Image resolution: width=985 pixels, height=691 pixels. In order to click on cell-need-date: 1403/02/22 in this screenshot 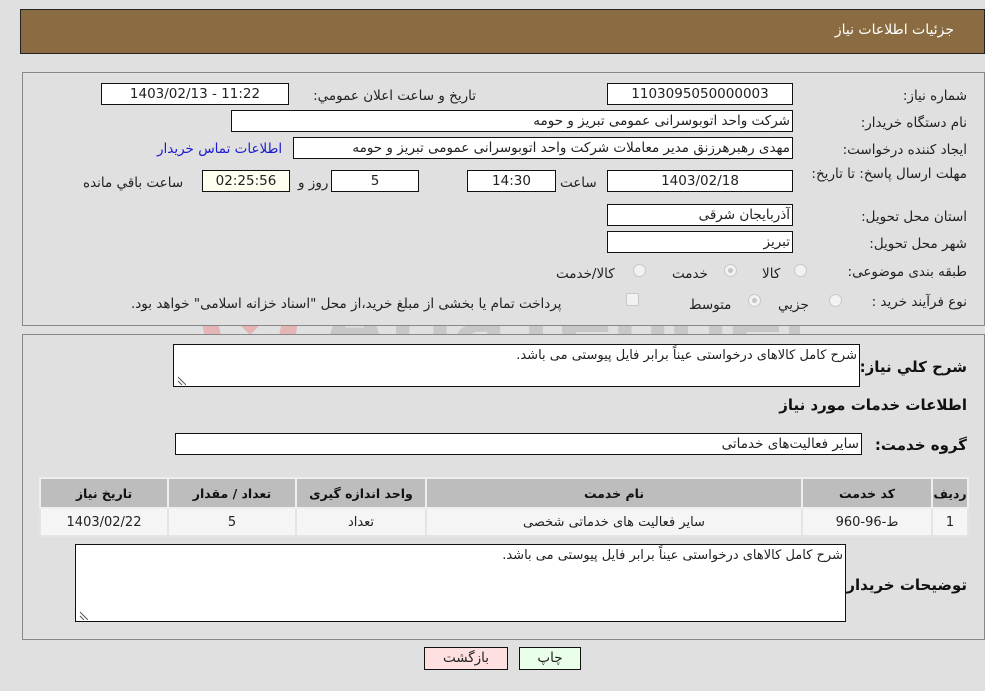, I will do `click(104, 522)`.